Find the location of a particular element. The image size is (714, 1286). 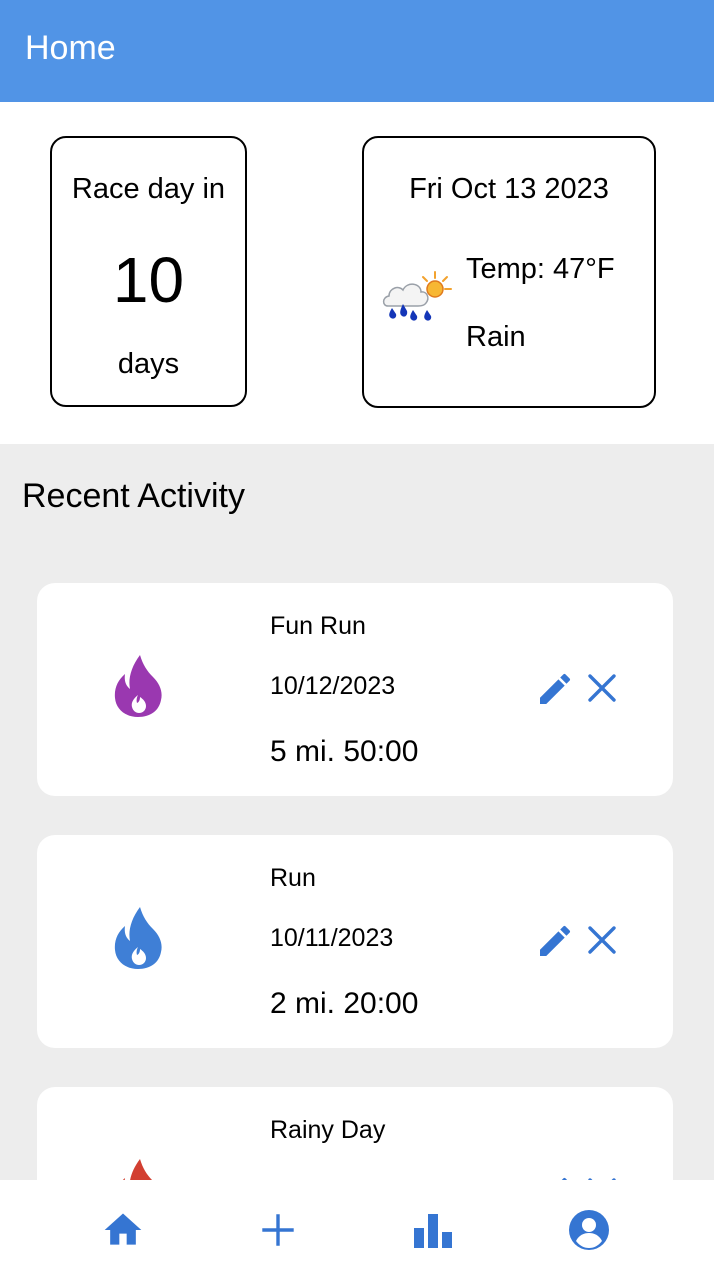

activity-card: Run 10/11/2023 2 mi. 20:00 is located at coordinates (355, 941).